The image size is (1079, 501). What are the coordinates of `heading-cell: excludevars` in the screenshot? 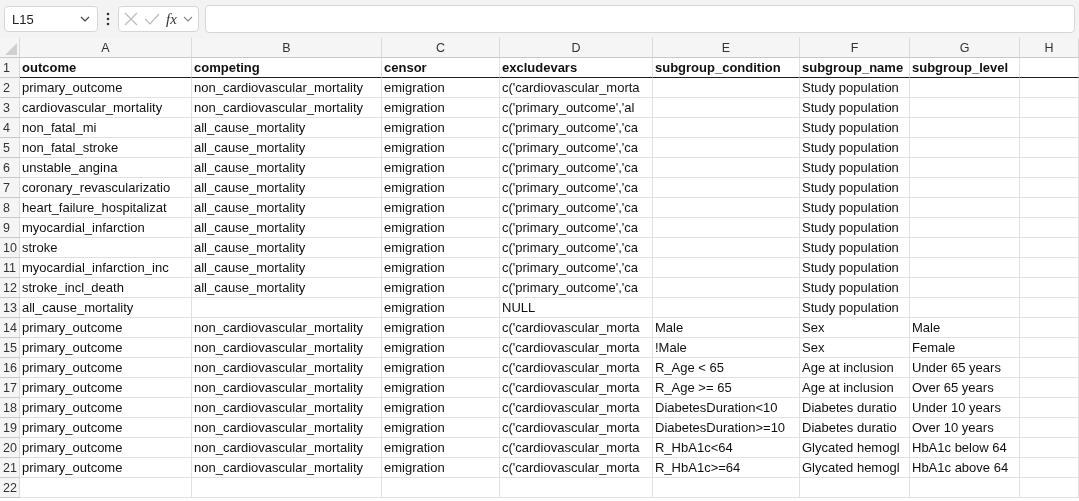 It's located at (576, 68).